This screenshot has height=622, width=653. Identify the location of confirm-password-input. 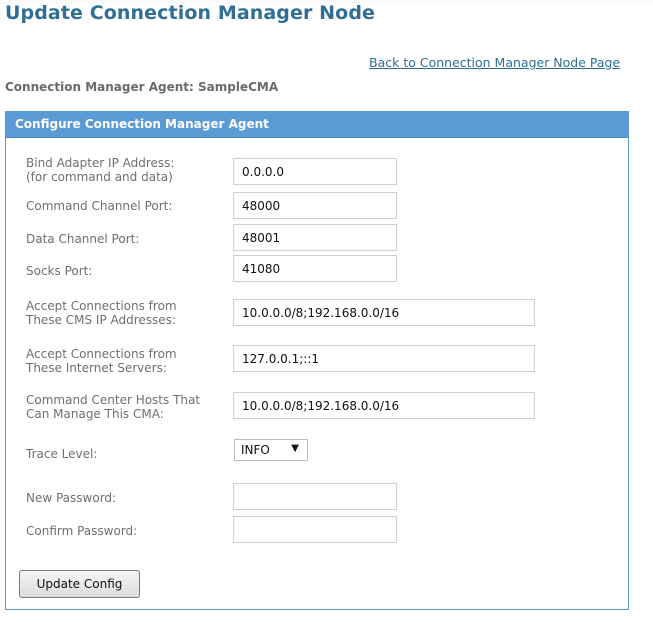
(315, 529).